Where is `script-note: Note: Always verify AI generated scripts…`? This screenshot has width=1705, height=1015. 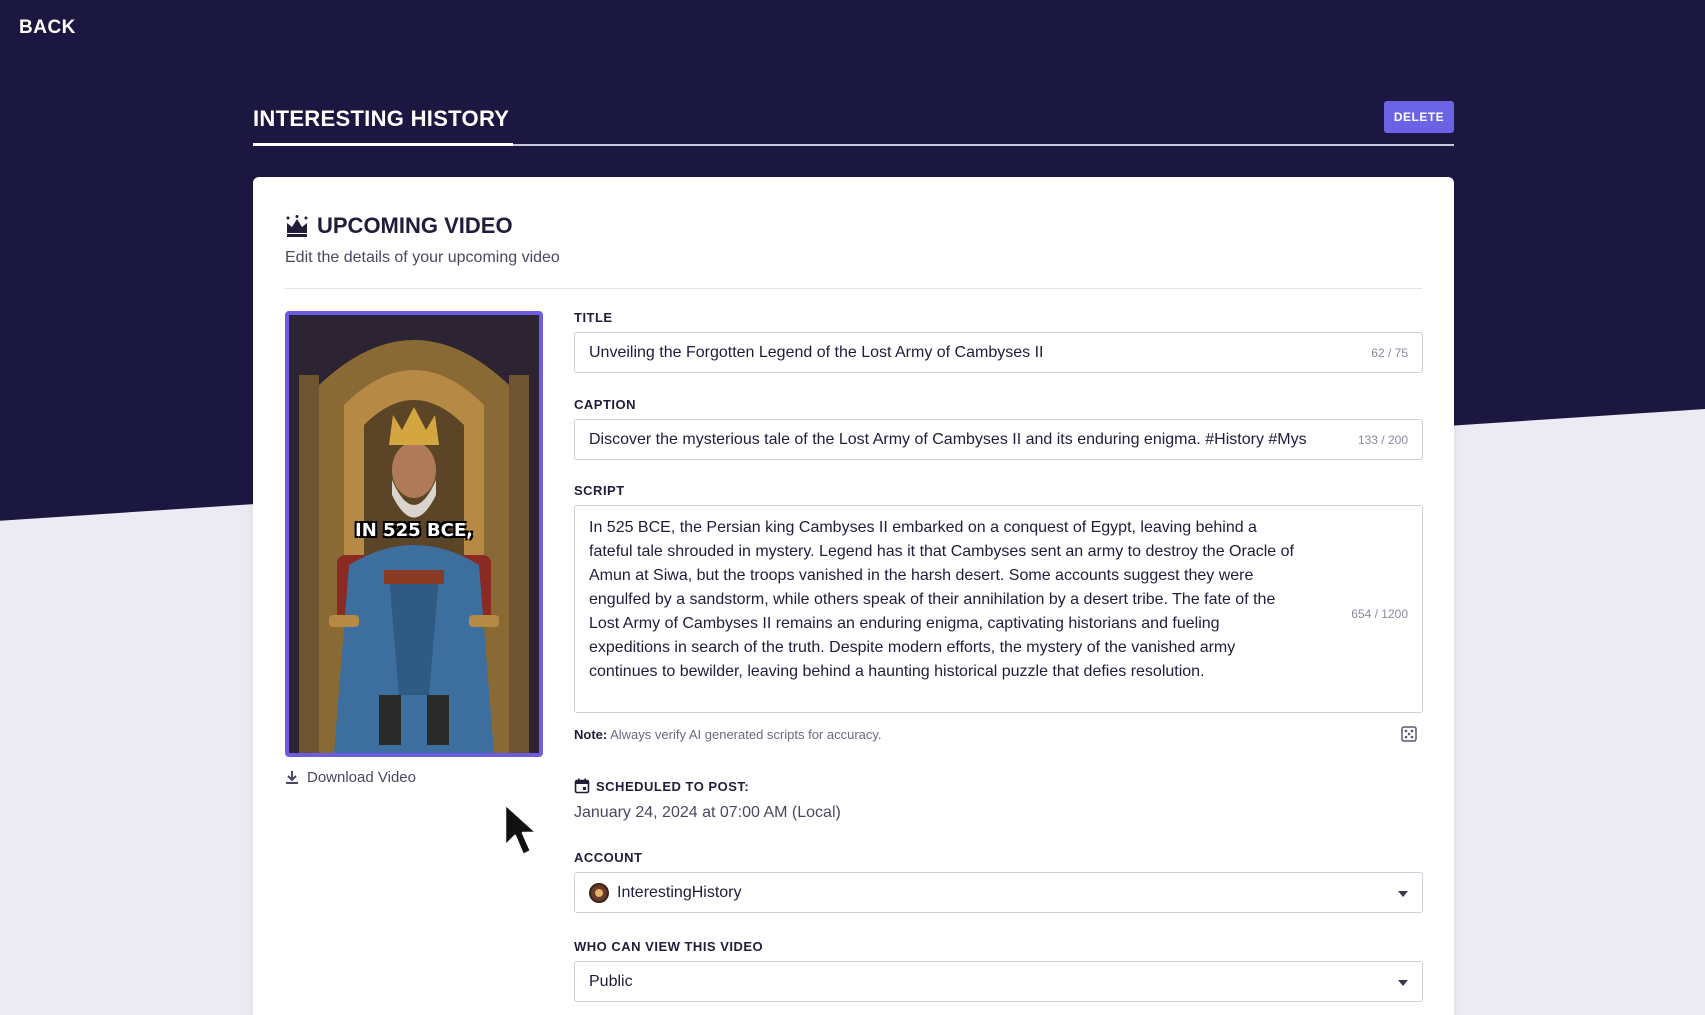
script-note: Note: Always verify AI generated scripts… is located at coordinates (998, 734).